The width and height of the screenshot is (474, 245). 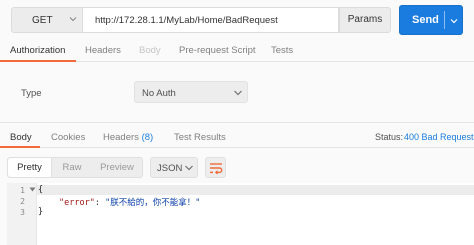 What do you see at coordinates (32, 189) in the screenshot?
I see `fold-arrow-icon` at bounding box center [32, 189].